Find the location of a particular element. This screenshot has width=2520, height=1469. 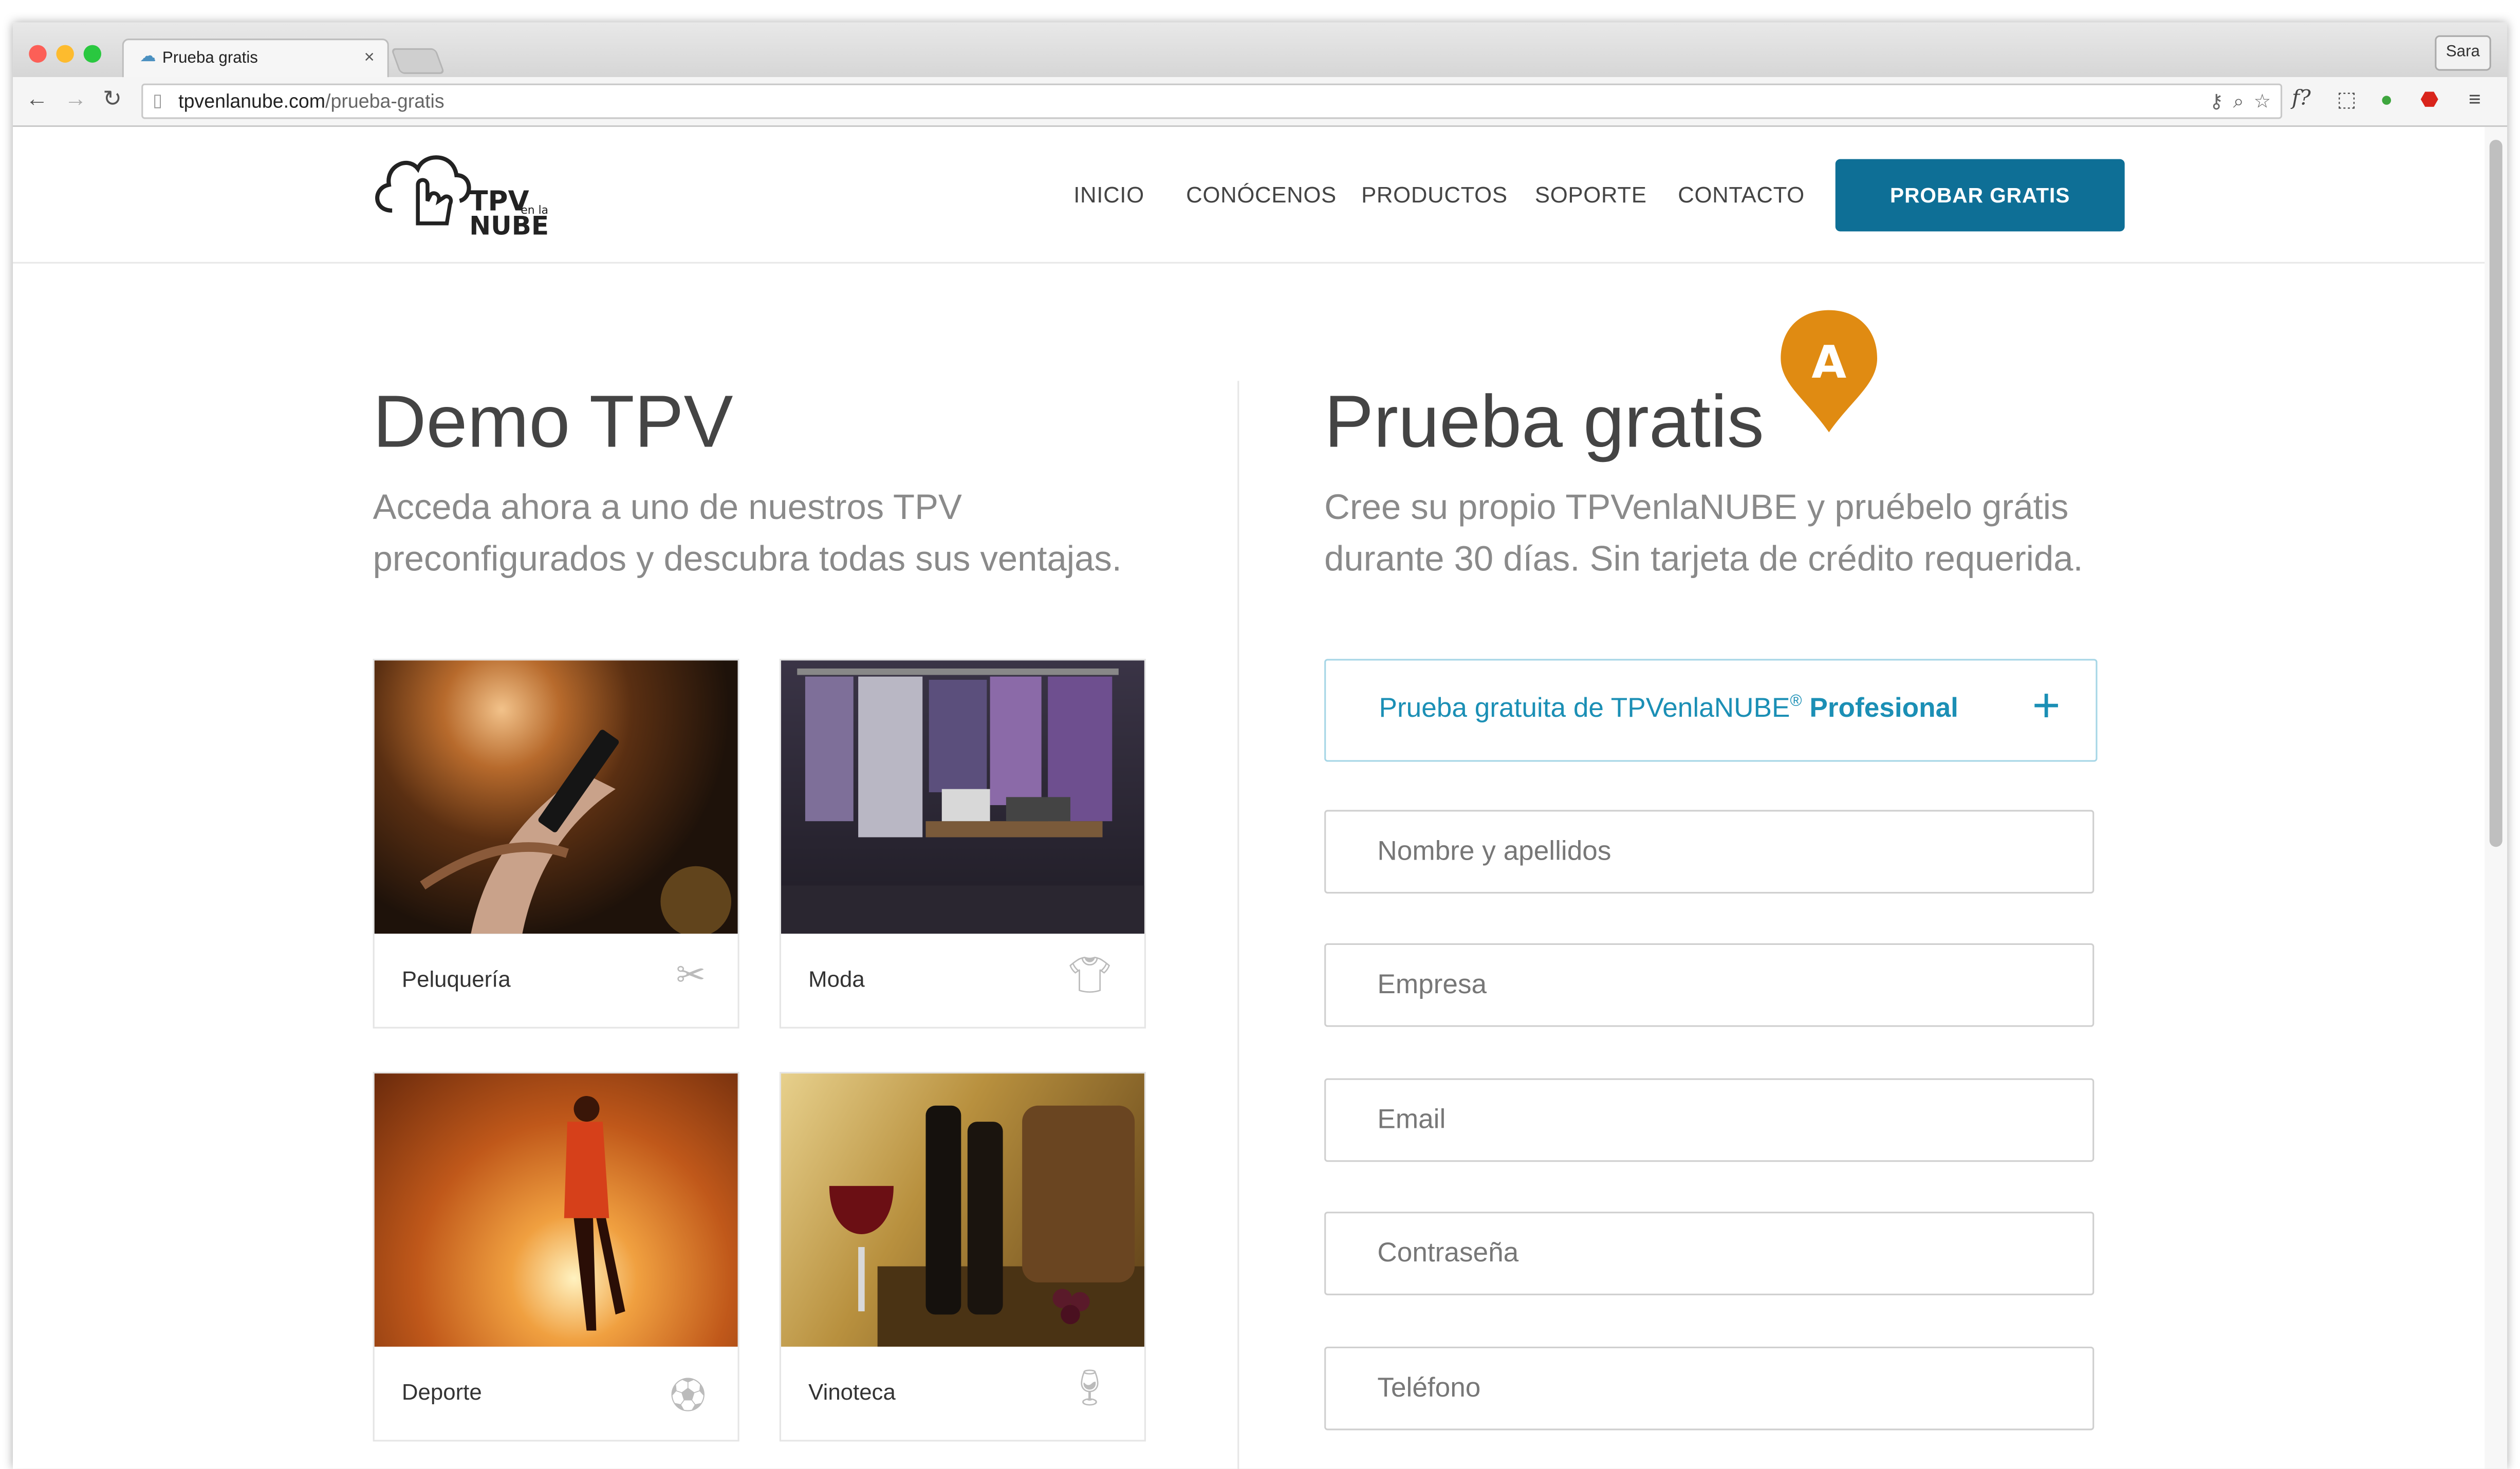

logo-nube-text: NUBE is located at coordinates (509, 225).